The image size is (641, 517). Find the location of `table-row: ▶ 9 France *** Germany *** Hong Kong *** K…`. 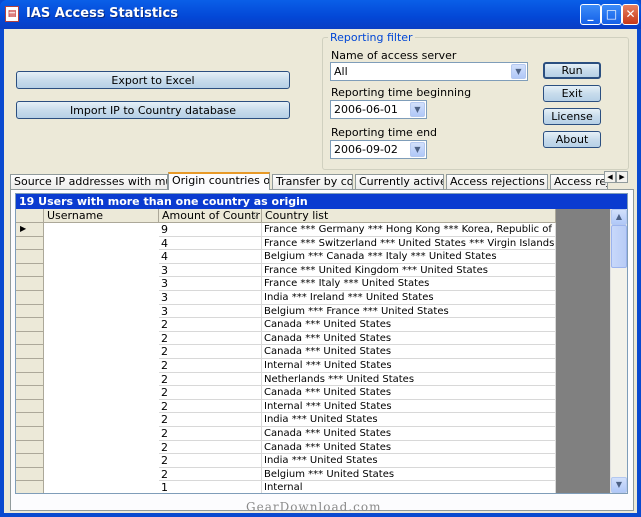

table-row: ▶ 9 France *** Germany *** Hong Kong *** K… is located at coordinates (286, 230).